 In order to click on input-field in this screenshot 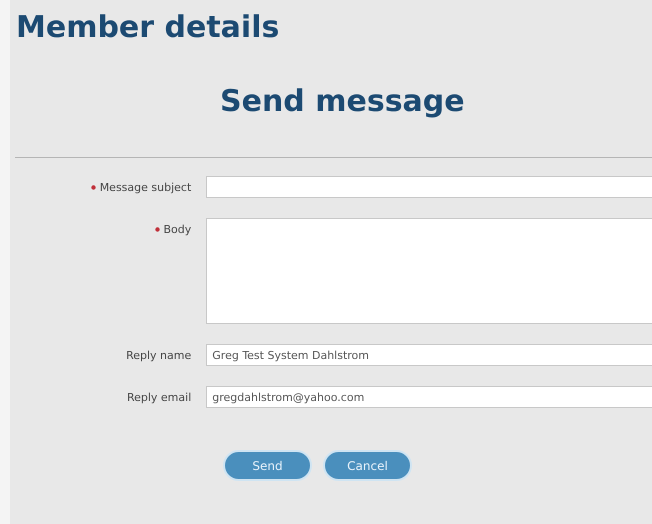, I will do `click(429, 187)`.